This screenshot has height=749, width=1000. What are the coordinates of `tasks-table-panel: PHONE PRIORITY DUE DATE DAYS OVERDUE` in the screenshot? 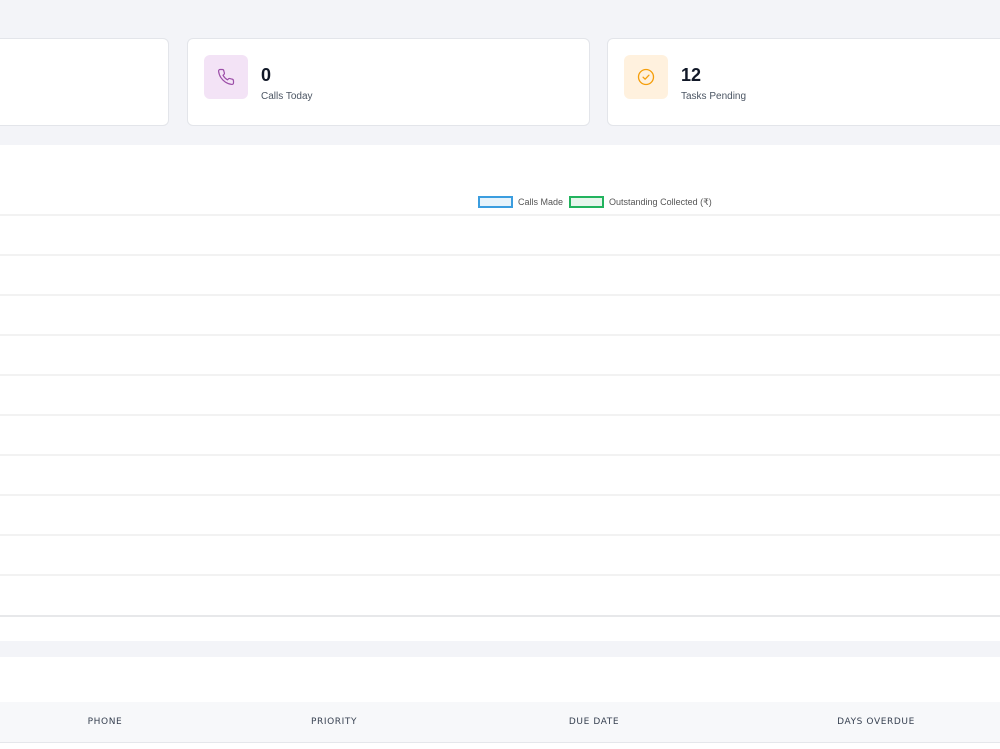 It's located at (500, 703).